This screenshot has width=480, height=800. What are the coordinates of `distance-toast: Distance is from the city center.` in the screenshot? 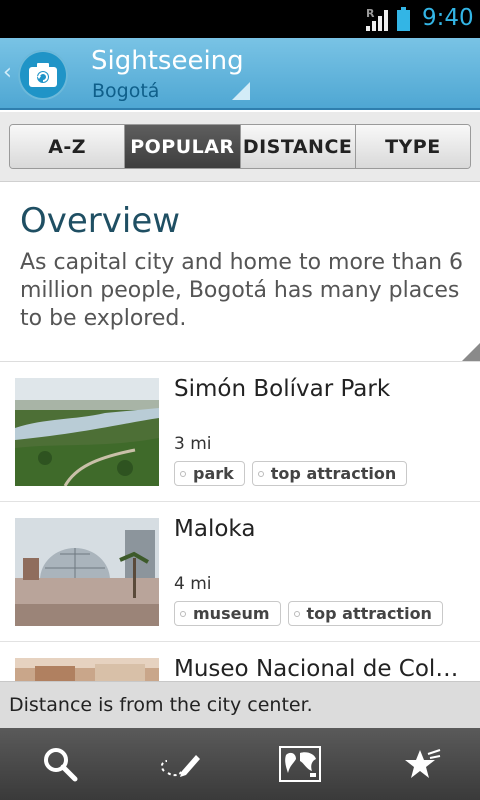 It's located at (240, 704).